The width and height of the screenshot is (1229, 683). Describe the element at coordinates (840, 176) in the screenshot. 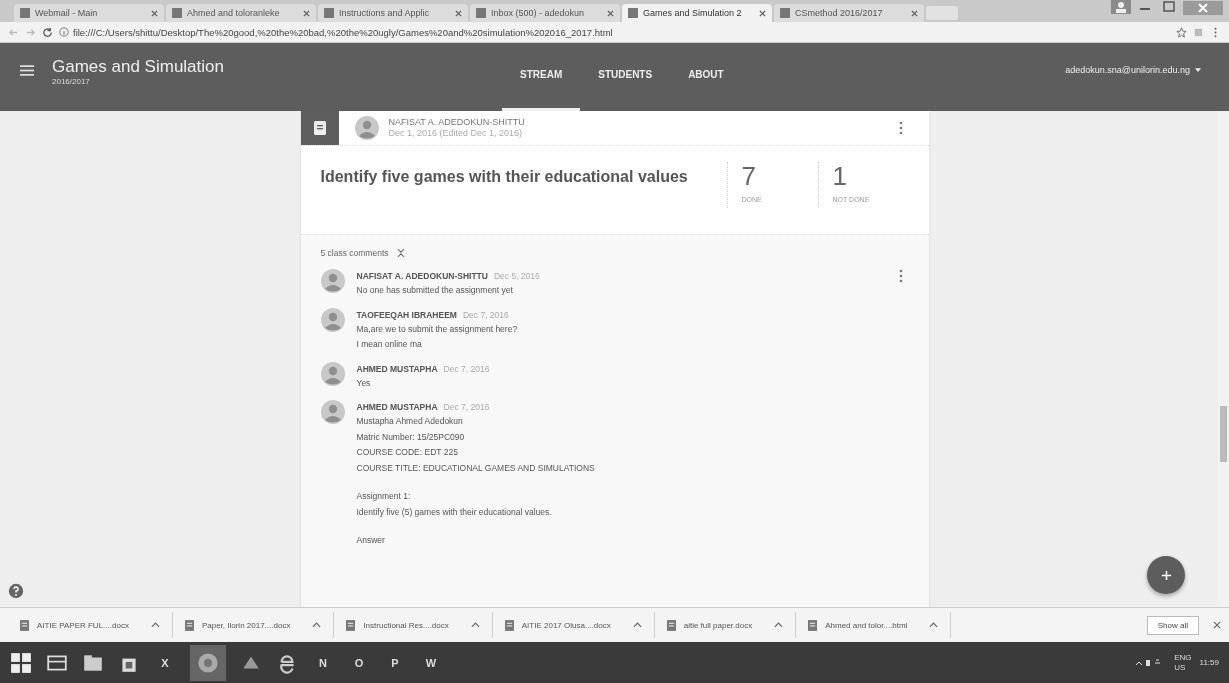

I see `stat-count: 1` at that location.